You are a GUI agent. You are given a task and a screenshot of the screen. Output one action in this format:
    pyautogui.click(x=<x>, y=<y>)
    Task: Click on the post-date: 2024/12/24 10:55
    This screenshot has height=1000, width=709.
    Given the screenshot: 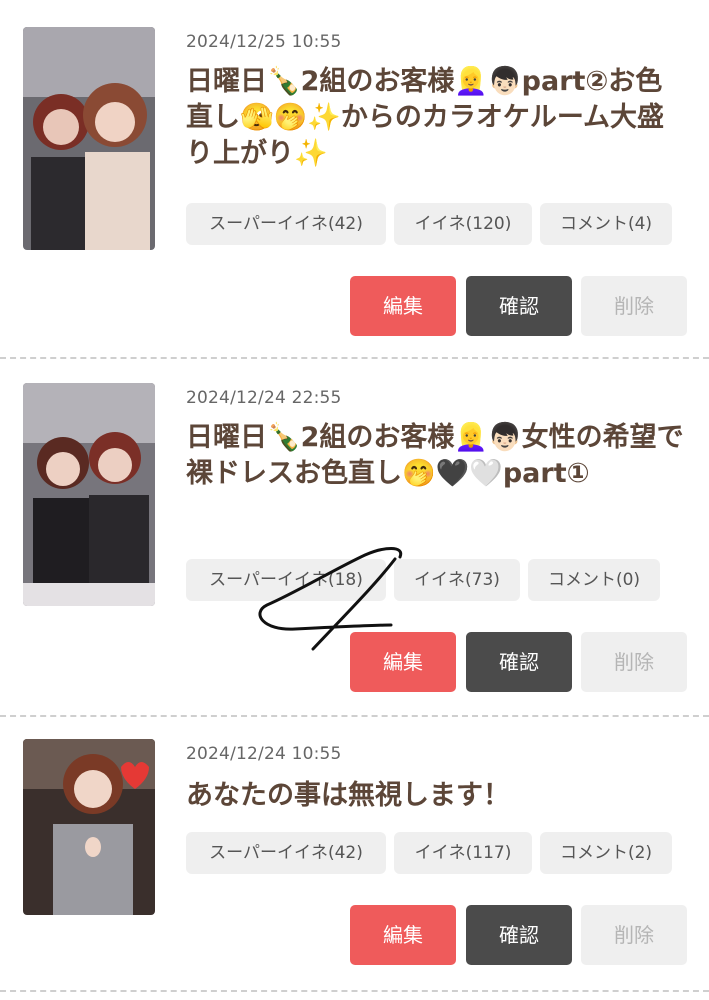 What is the action you would take?
    pyautogui.click(x=264, y=754)
    